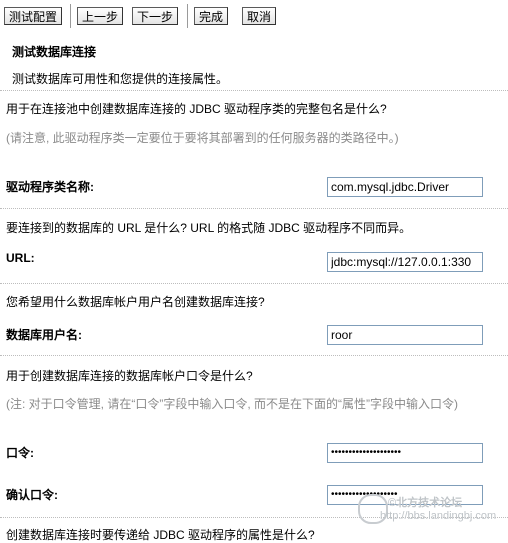 Image resolution: width=508 pixels, height=543 pixels. I want to click on confirm-password-label: 确认口令:, so click(32, 495).